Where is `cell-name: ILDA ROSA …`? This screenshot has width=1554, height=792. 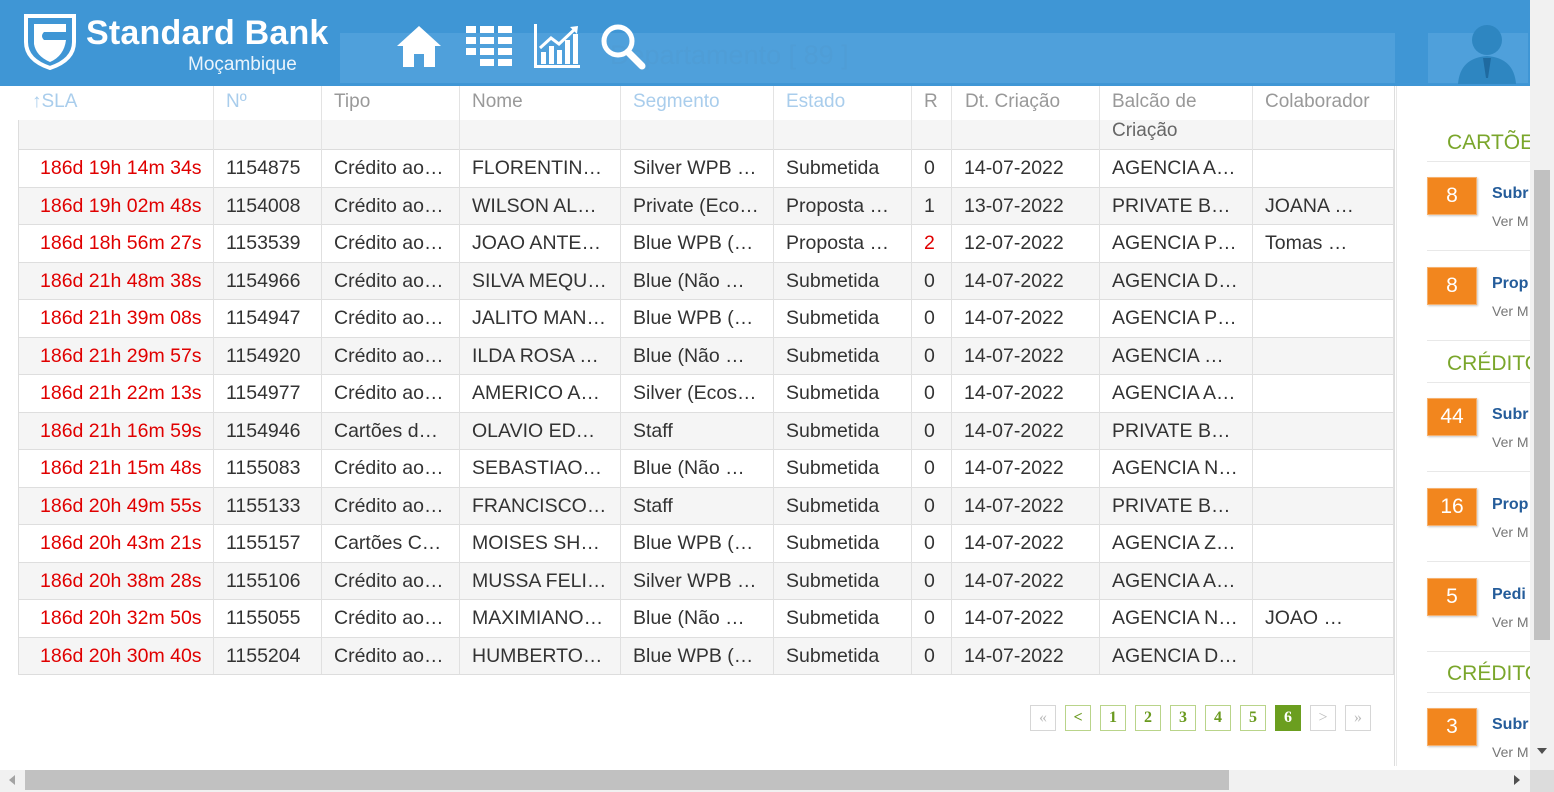
cell-name: ILDA ROSA … is located at coordinates (540, 356).